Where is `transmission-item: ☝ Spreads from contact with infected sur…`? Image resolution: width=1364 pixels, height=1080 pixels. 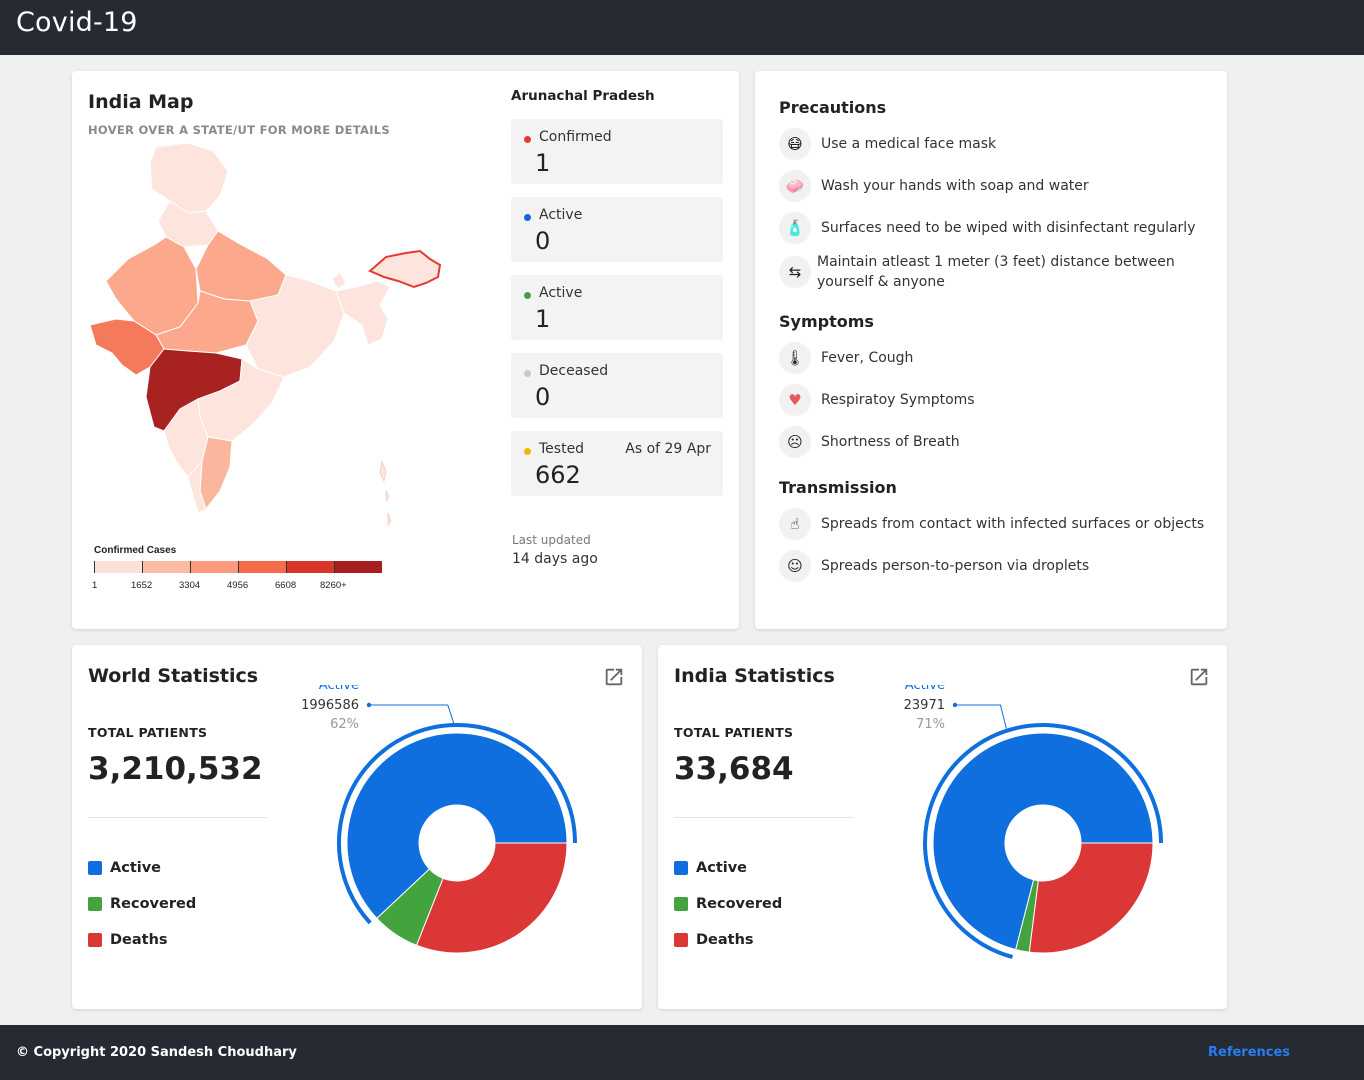 transmission-item: ☝ Spreads from contact with infected sur… is located at coordinates (994, 524).